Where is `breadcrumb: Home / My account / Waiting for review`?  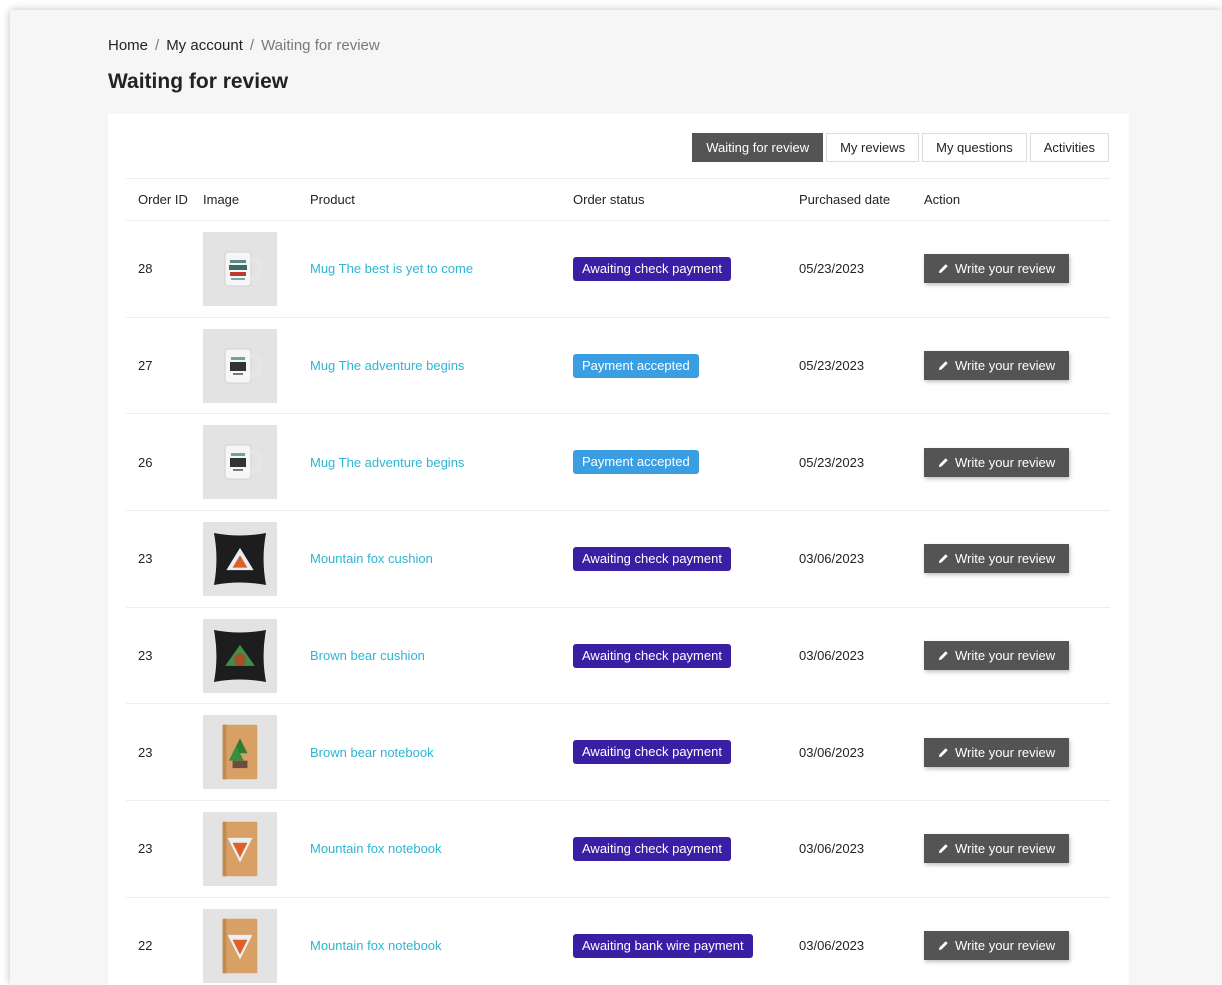 breadcrumb: Home / My account / Waiting for review is located at coordinates (244, 45).